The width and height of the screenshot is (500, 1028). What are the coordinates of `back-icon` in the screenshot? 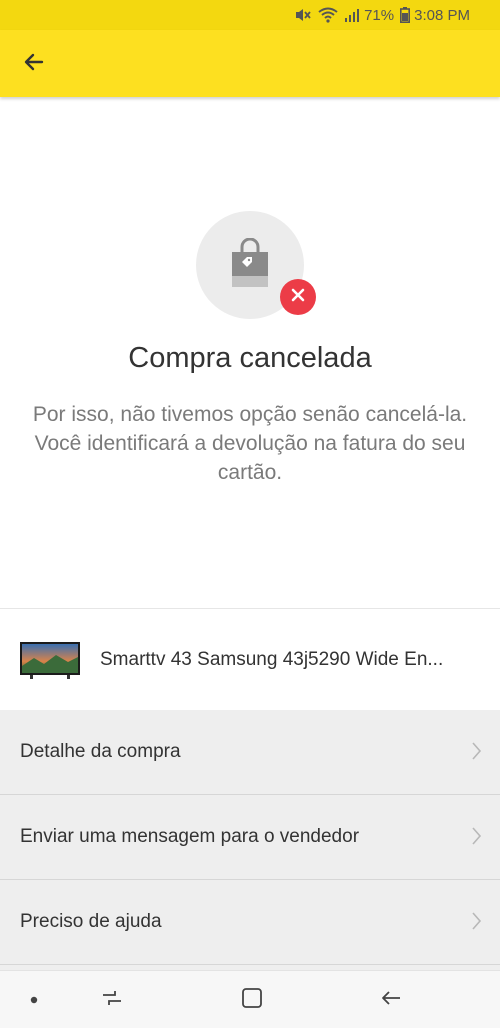 It's located at (391, 1000).